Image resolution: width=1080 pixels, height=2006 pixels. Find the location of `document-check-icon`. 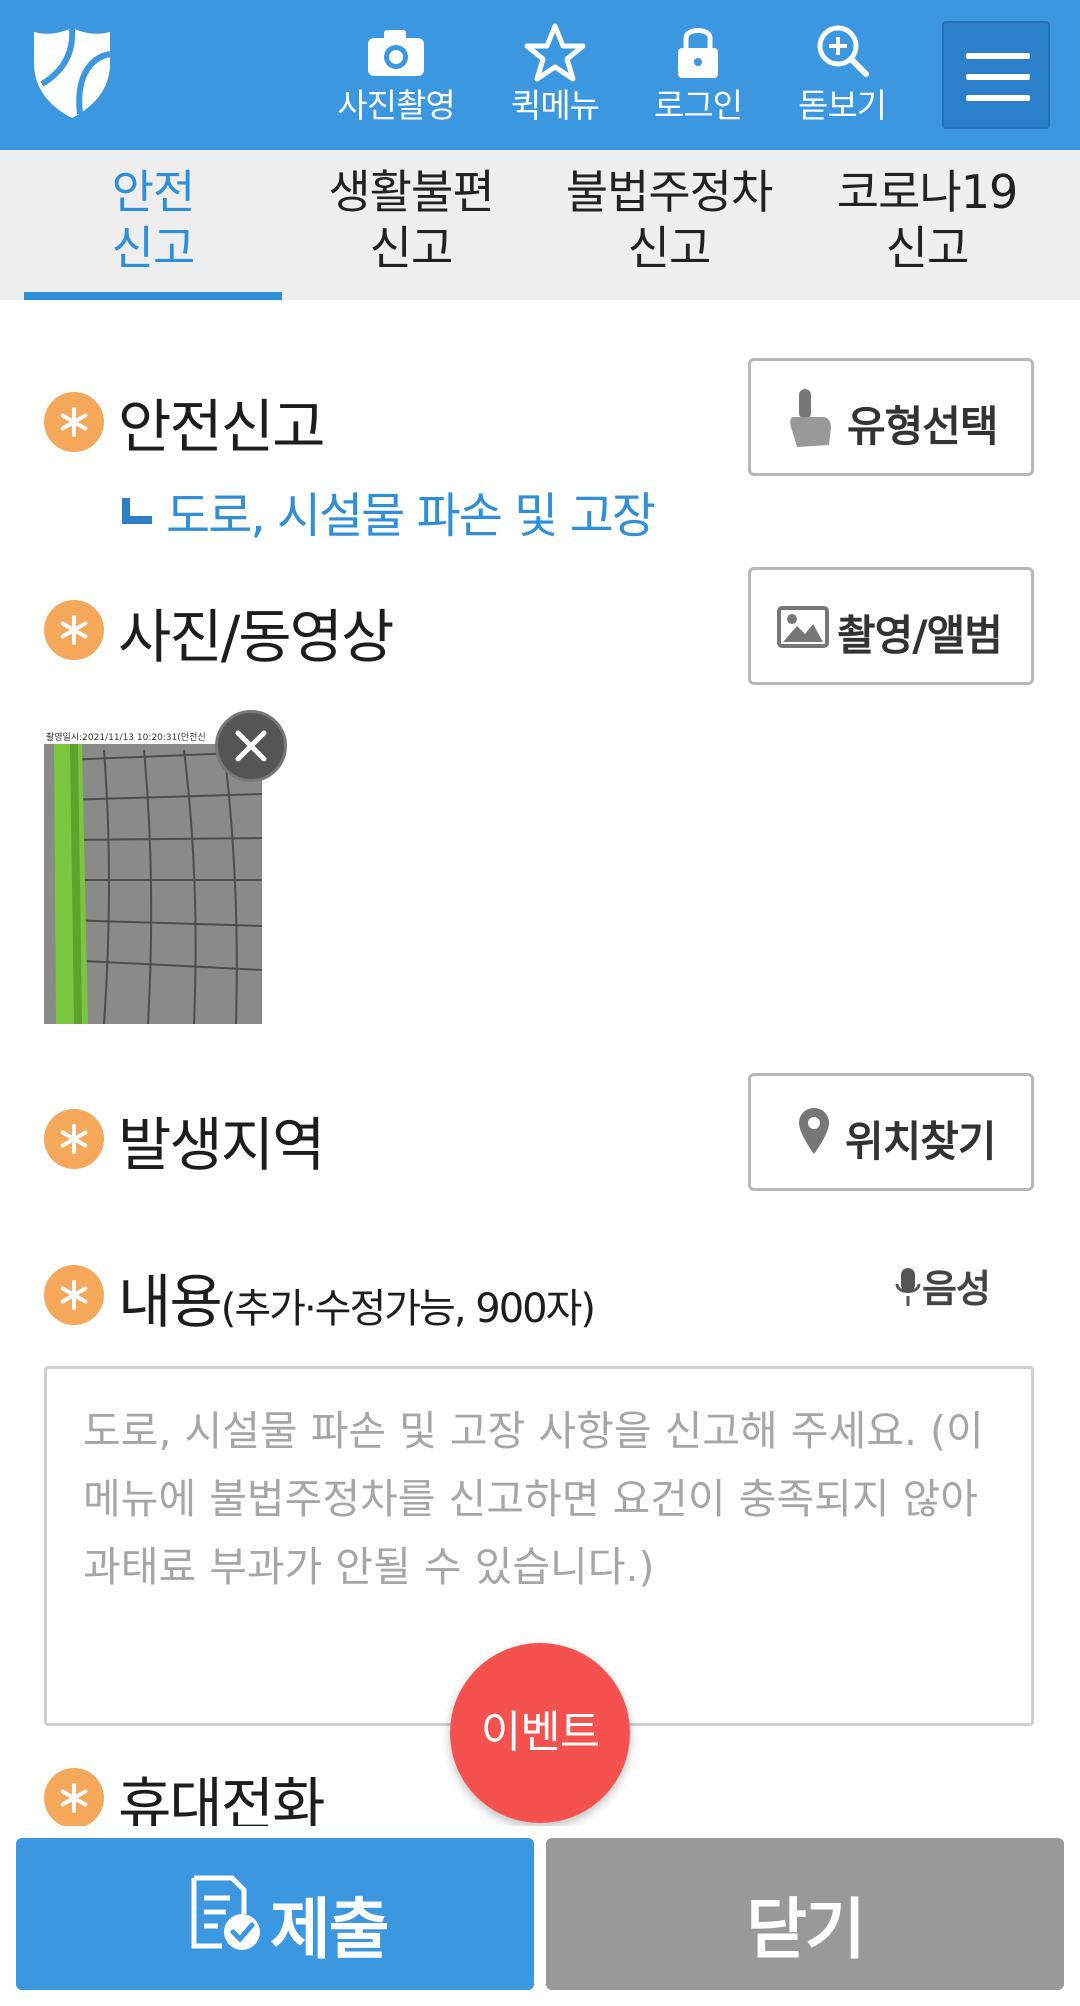

document-check-icon is located at coordinates (225, 1912).